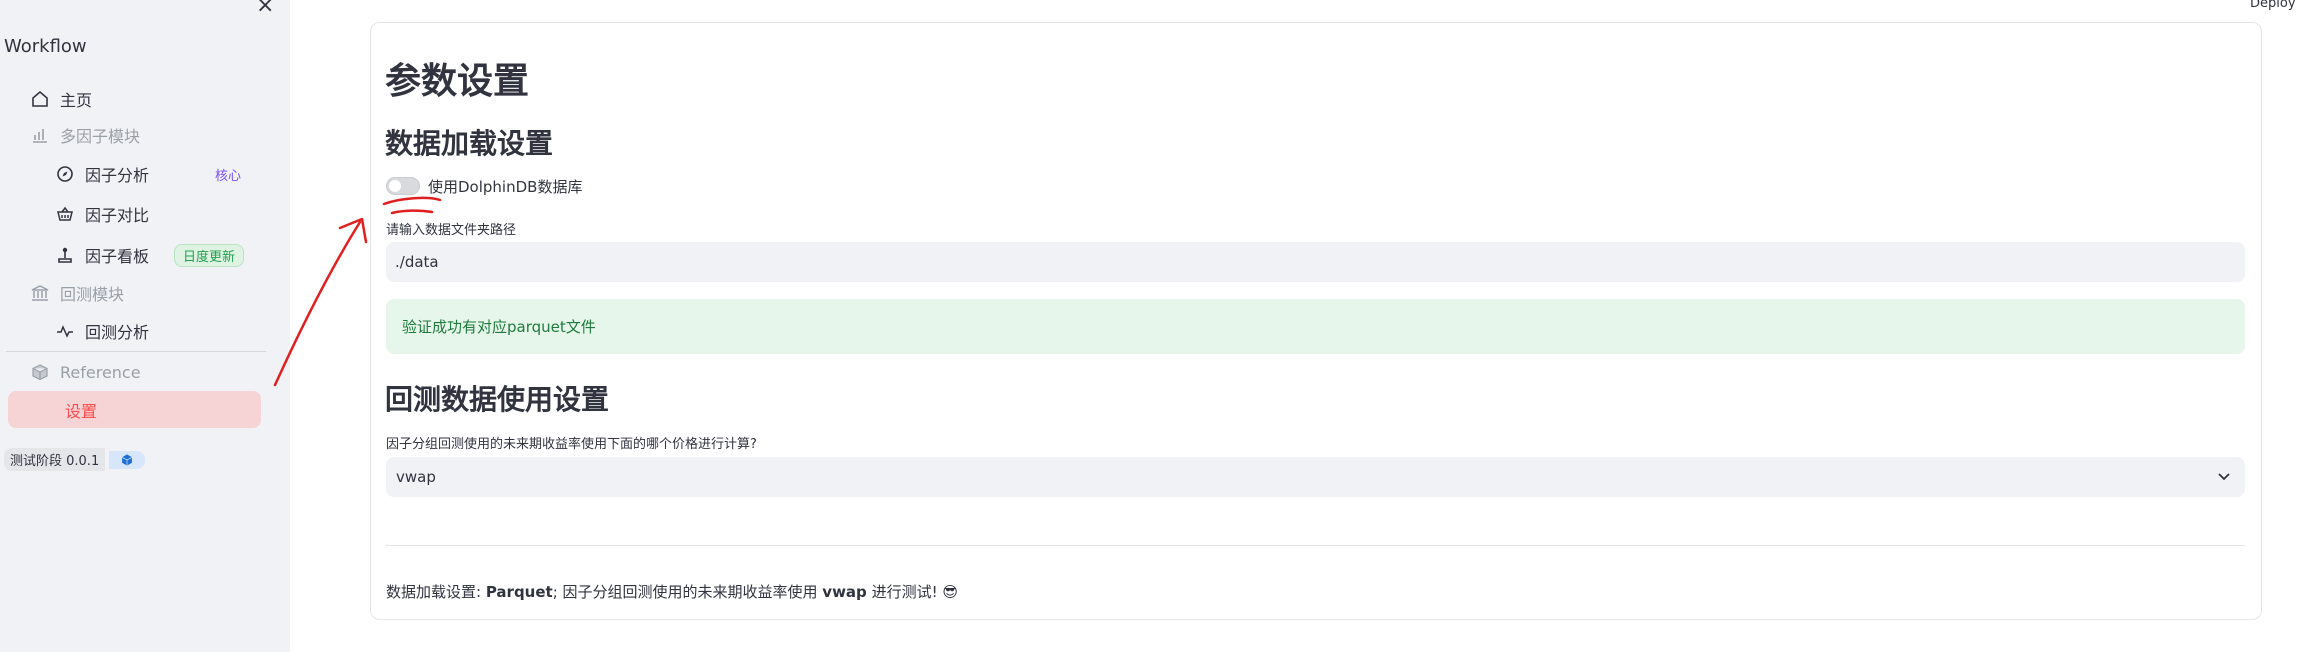 Image resolution: width=2297 pixels, height=652 pixels. Describe the element at coordinates (451, 230) in the screenshot. I see `data-path-label: 请输入数据文件夹路径` at that location.